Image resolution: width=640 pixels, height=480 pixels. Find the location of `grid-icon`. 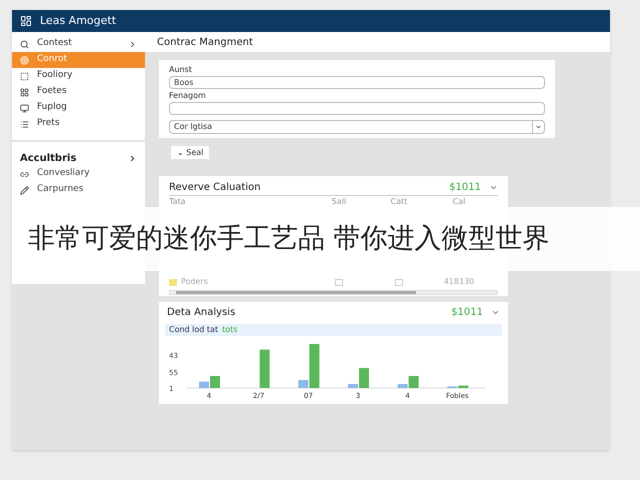

grid-icon is located at coordinates (24, 92).